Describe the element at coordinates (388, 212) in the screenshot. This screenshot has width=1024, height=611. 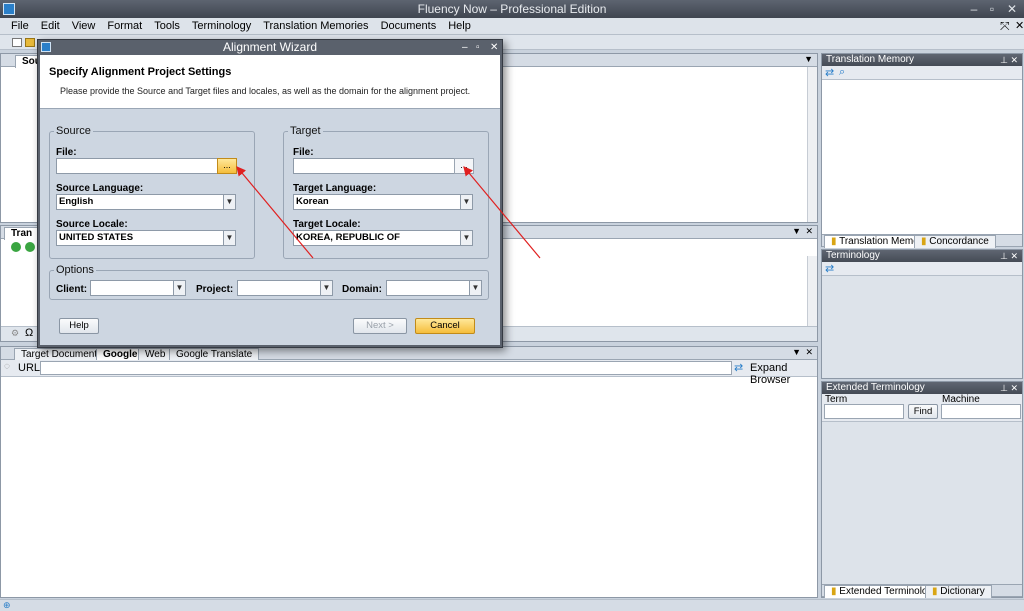
I see `annotation-arrows` at that location.